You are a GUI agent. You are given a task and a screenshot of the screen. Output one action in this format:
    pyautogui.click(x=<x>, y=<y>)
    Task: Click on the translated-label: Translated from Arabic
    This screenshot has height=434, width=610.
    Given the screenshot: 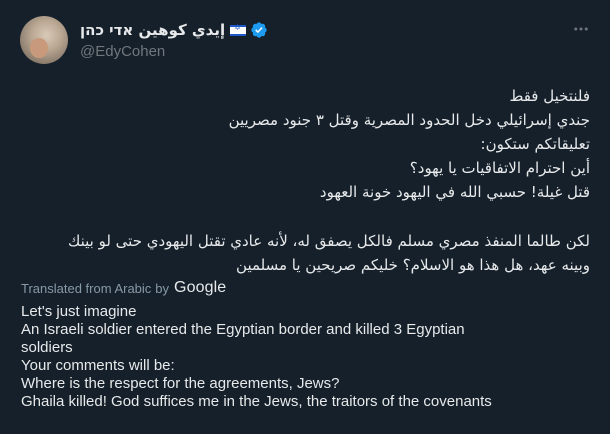 What is the action you would take?
    pyautogui.click(x=86, y=288)
    